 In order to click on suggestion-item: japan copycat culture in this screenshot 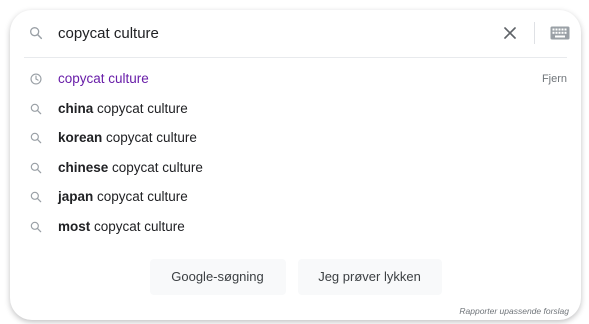, I will do `click(295, 198)`.